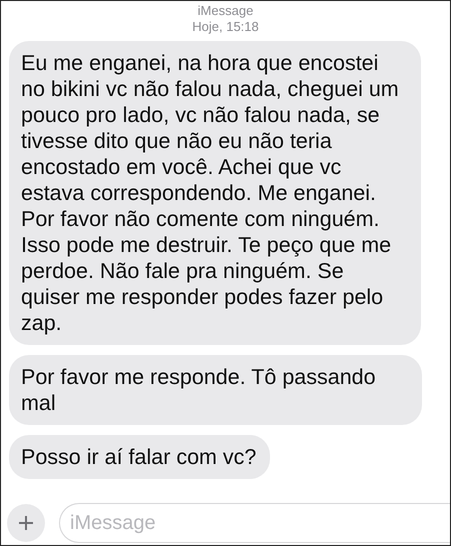 The image size is (451, 546). I want to click on message-bubble: Por favor me responde. Tô passando mal, so click(215, 390).